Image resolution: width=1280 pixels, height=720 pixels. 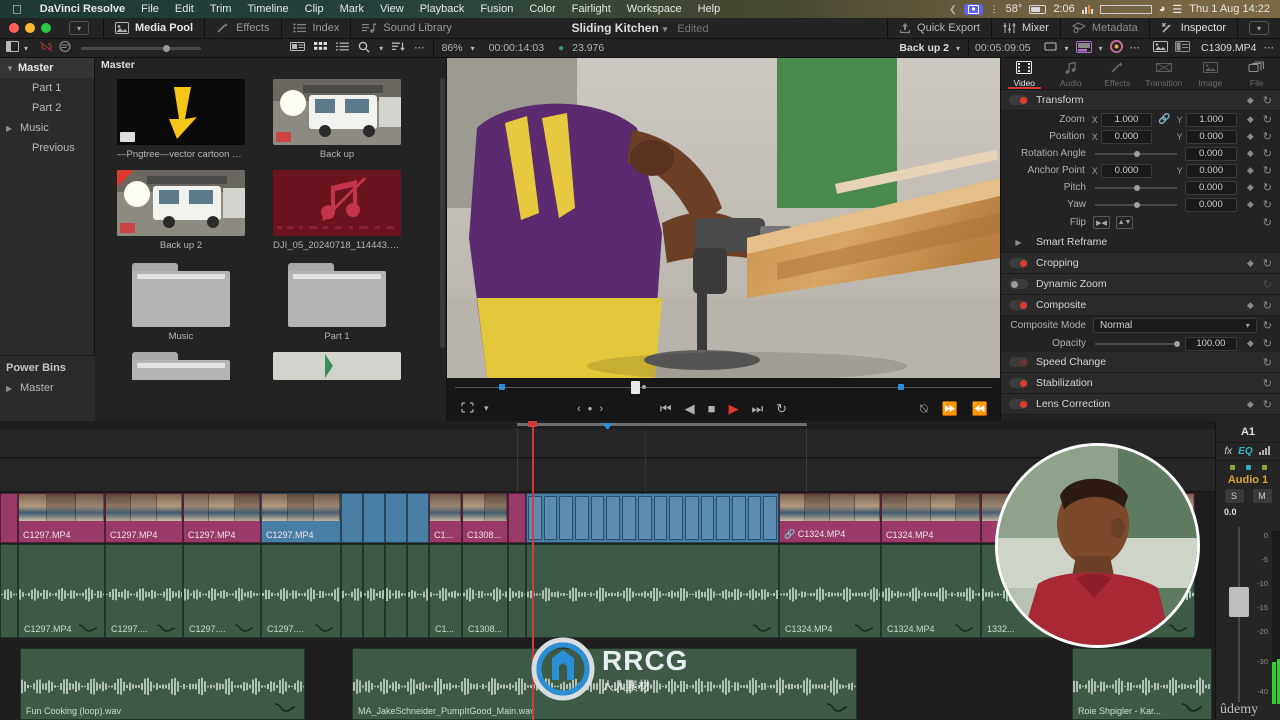 What do you see at coordinates (267, 9) in the screenshot?
I see `menu-timeline: Timeline` at bounding box center [267, 9].